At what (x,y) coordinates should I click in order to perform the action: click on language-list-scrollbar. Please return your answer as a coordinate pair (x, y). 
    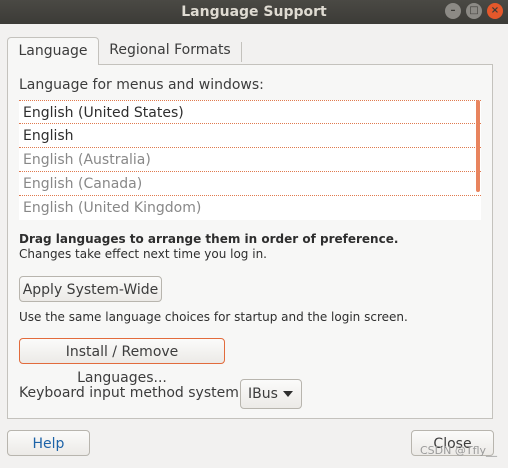
    Looking at the image, I should click on (478, 146).